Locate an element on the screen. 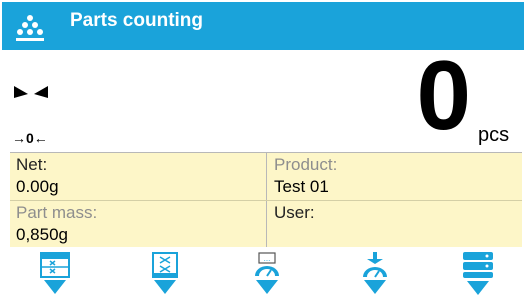 The width and height of the screenshot is (526, 303). net-value: 0.00g is located at coordinates (37, 186).